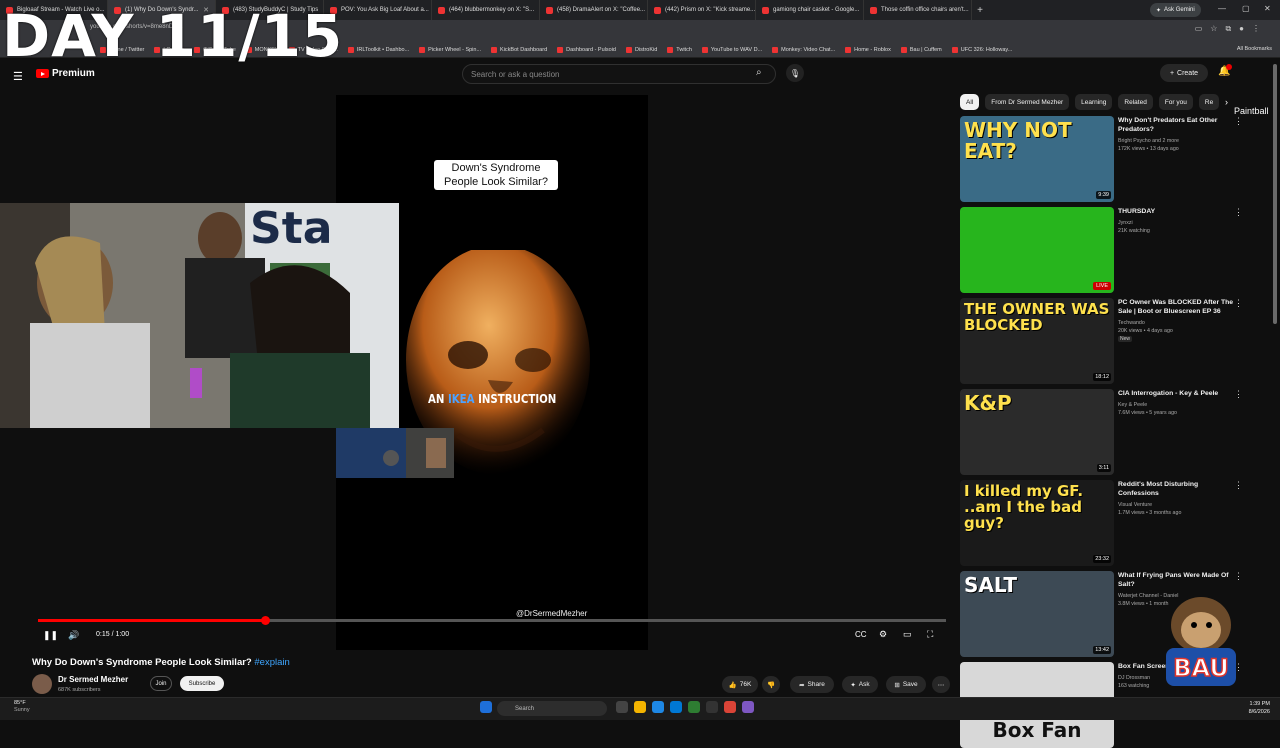  Describe the element at coordinates (1175, 10) in the screenshot. I see `ask-gemini-button: ✦ Ask Gemini` at that location.